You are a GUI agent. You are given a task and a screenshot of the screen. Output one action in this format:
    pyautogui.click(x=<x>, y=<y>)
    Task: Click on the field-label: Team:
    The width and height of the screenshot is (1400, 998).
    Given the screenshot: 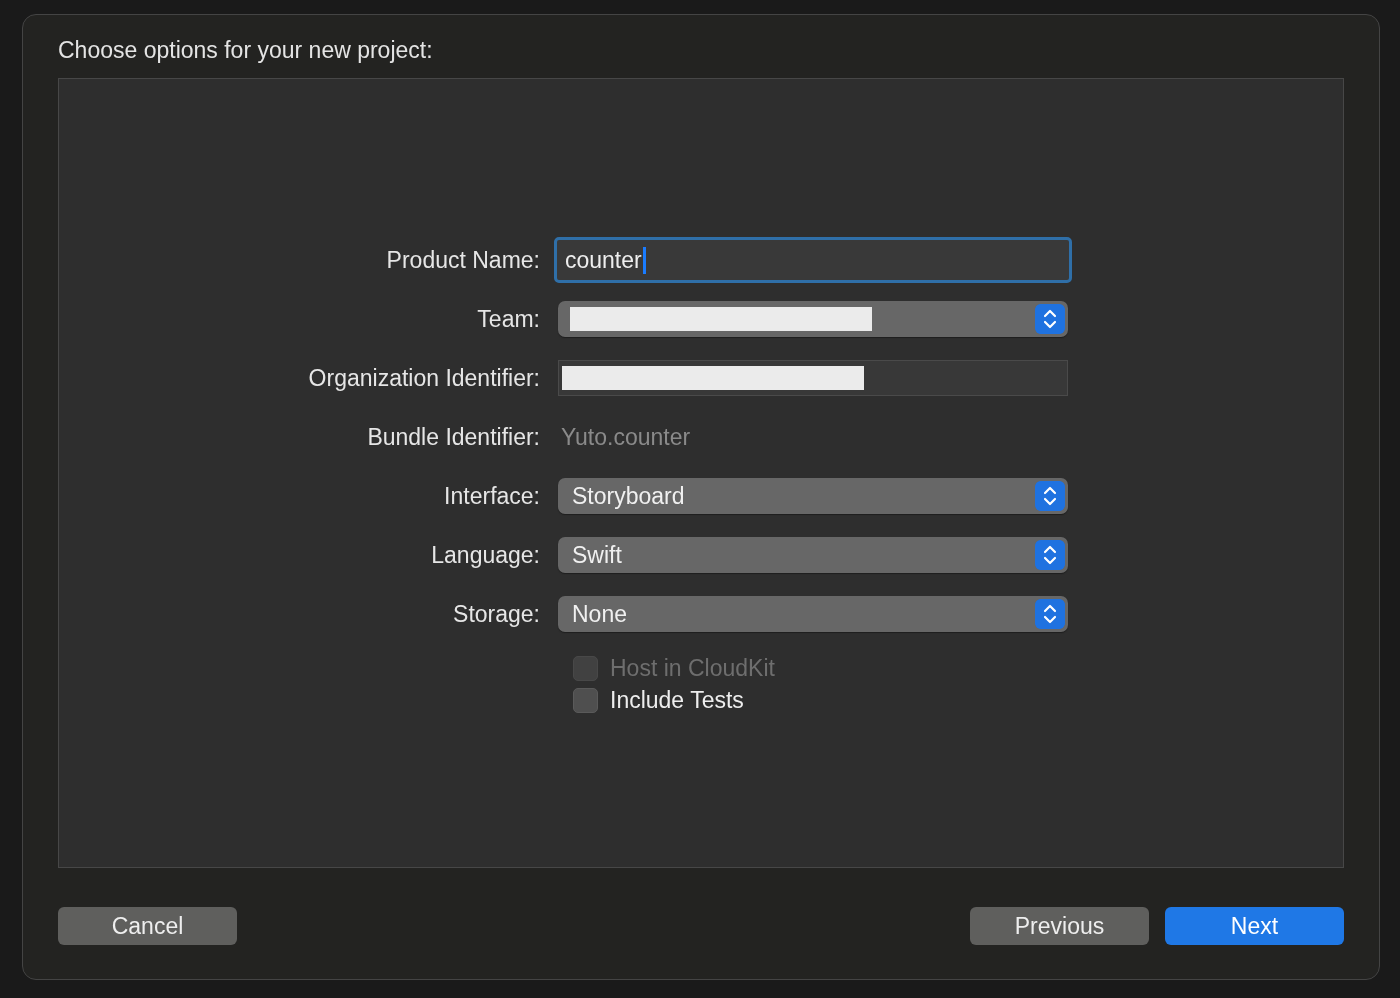 What is the action you would take?
    pyautogui.click(x=508, y=319)
    